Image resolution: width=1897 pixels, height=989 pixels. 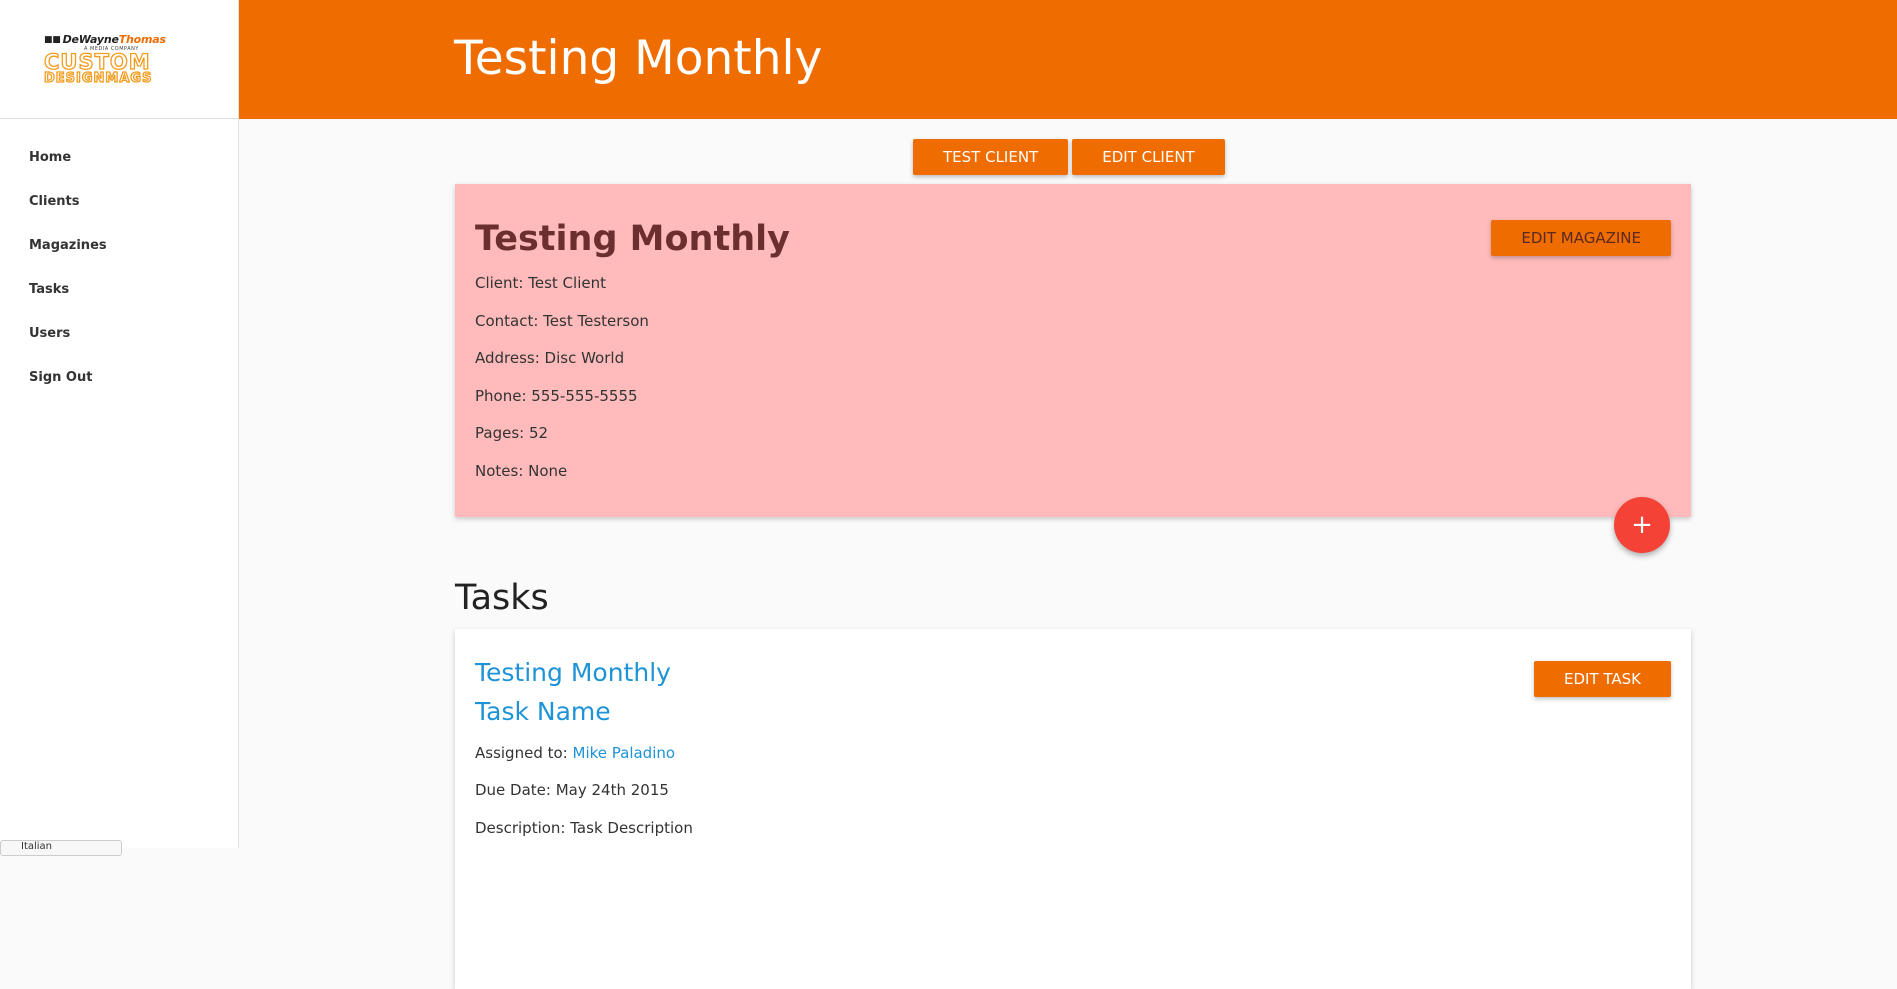 I want to click on magazine-client: Client: Test Client, so click(x=540, y=283).